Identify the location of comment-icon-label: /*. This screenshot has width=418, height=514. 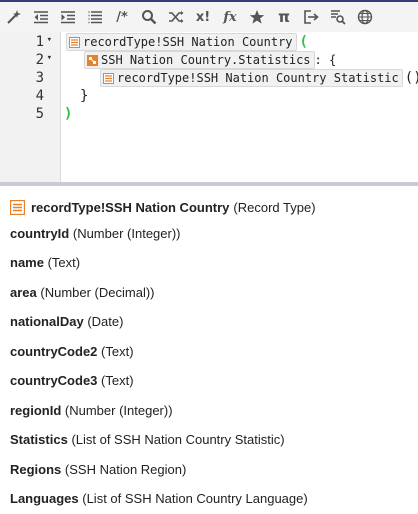
(122, 17).